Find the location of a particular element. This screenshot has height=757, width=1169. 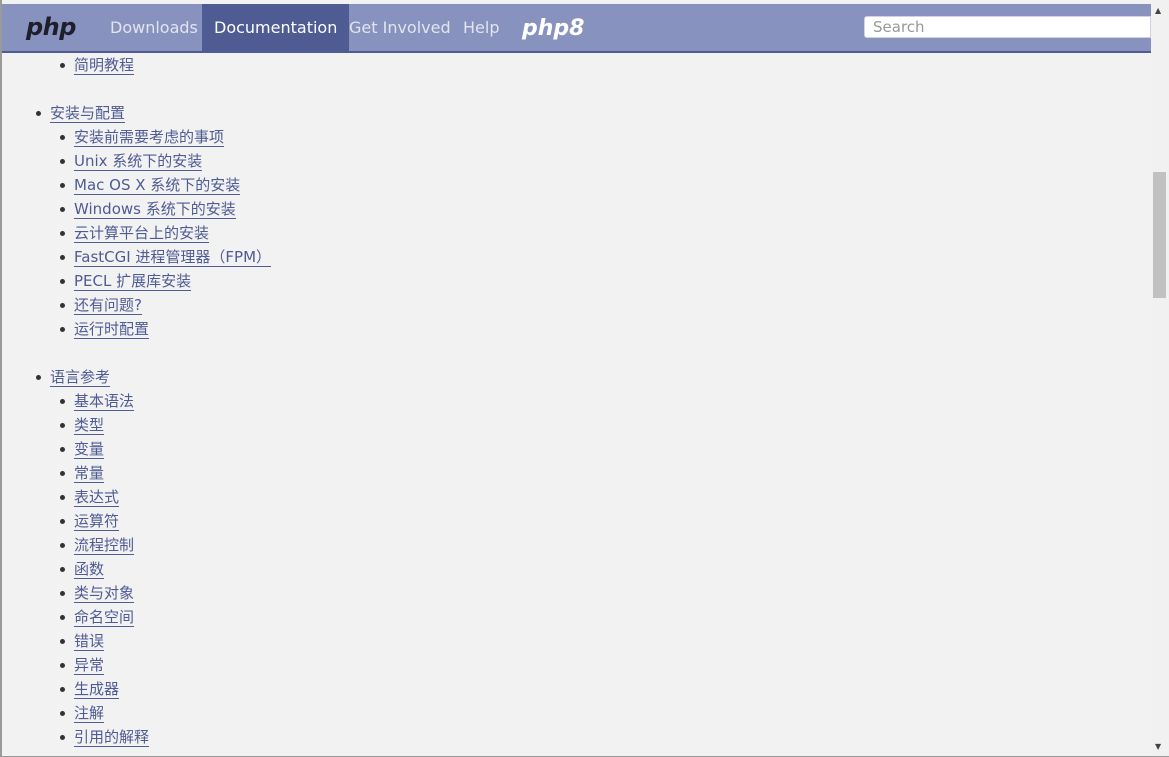

nav-label: Get Involved is located at coordinates (400, 27).